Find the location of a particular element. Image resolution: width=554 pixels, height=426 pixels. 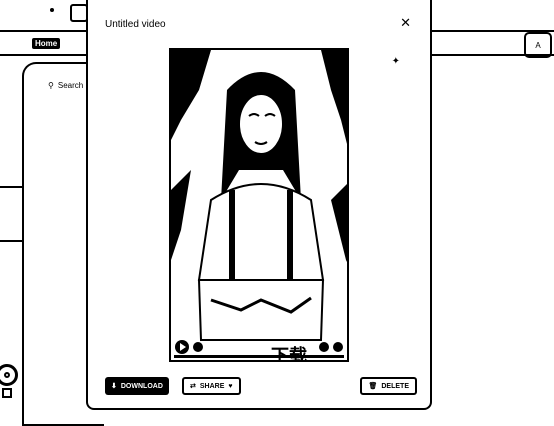

square-icon is located at coordinates (7, 393).